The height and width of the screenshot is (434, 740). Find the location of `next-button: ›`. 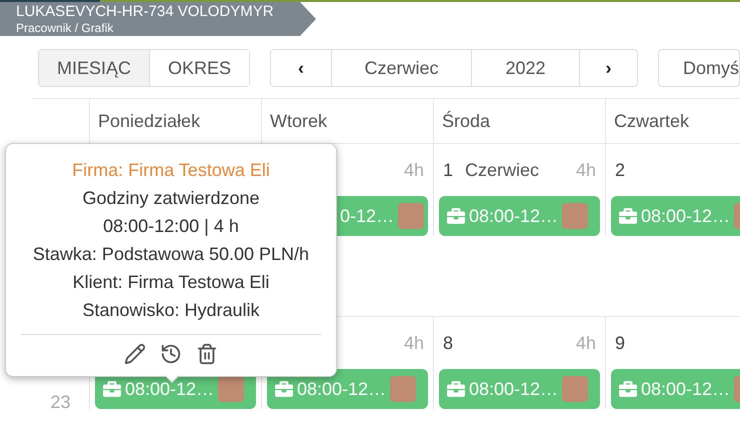

next-button: › is located at coordinates (608, 68).